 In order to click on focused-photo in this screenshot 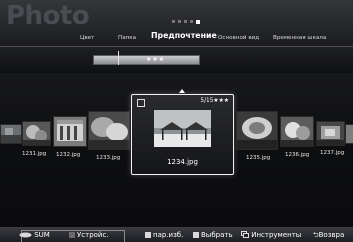, I will do `click(182, 128)`.